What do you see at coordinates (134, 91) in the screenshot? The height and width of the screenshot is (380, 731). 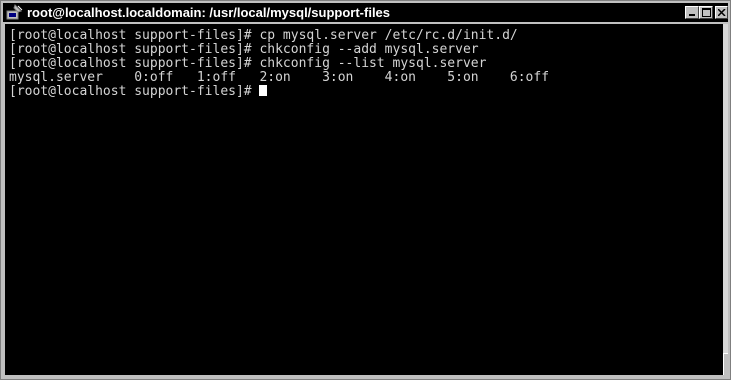 I see `shell-prompt: [root@localhost support-files]#` at bounding box center [134, 91].